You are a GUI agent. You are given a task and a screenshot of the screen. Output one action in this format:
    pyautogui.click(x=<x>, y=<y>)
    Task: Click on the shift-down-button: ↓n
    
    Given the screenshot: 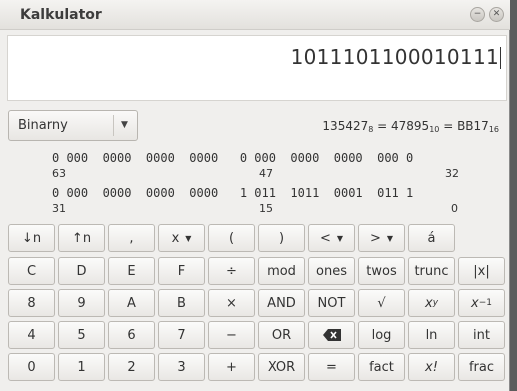 What is the action you would take?
    pyautogui.click(x=31, y=238)
    